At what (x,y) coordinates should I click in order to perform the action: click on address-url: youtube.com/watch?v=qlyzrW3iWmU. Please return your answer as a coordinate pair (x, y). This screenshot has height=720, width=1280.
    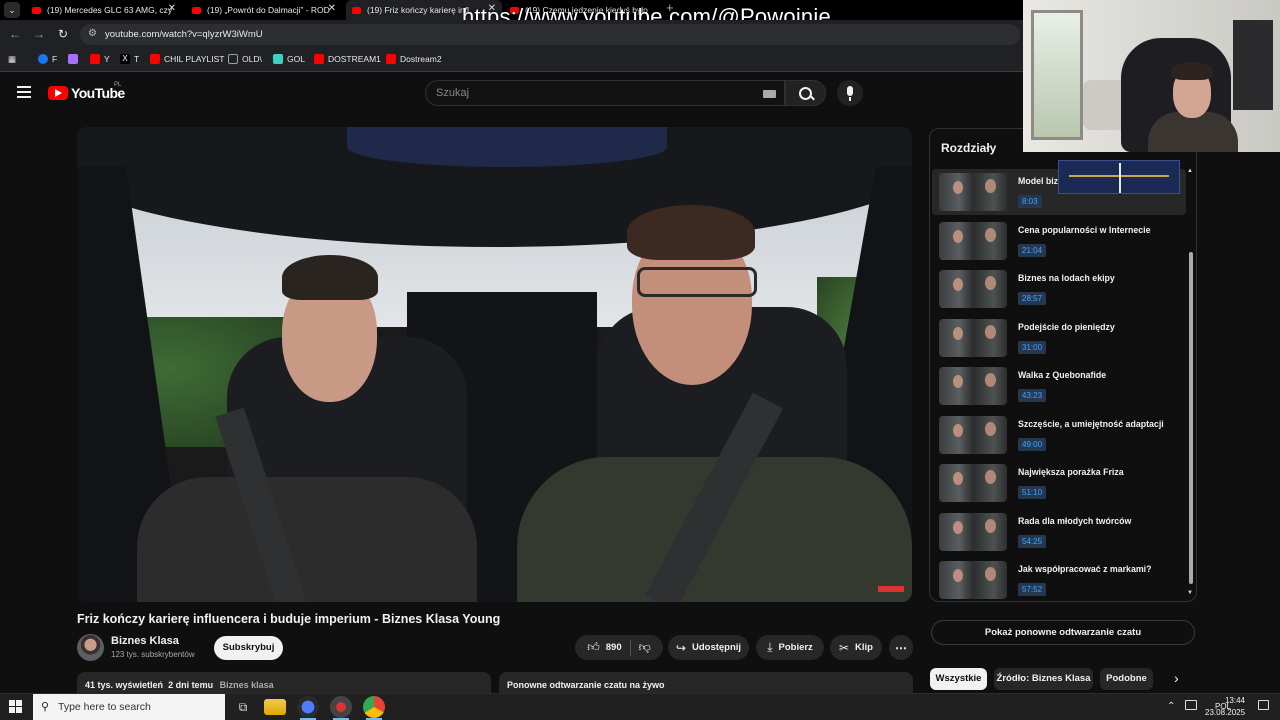
    Looking at the image, I should click on (184, 34).